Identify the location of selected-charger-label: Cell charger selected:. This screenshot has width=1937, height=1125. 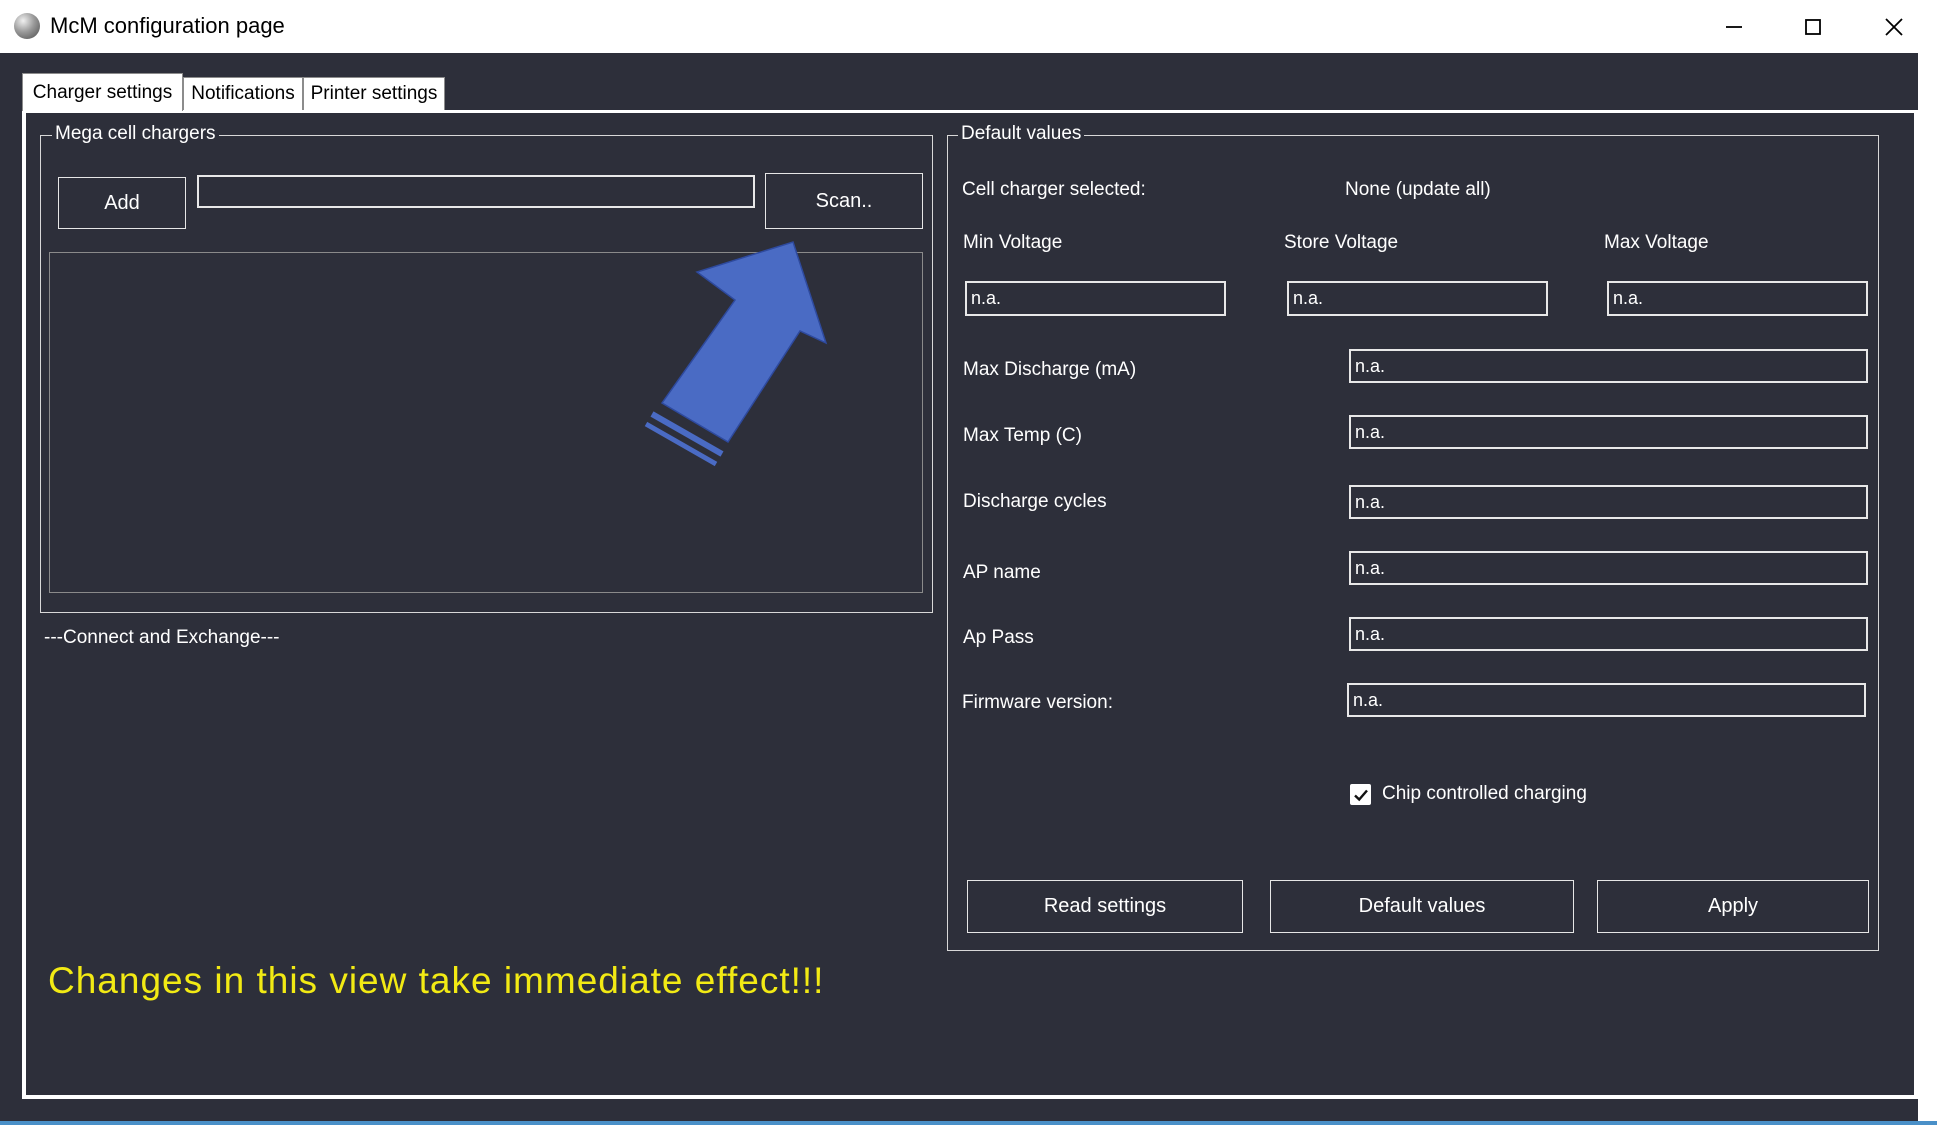
(1054, 189).